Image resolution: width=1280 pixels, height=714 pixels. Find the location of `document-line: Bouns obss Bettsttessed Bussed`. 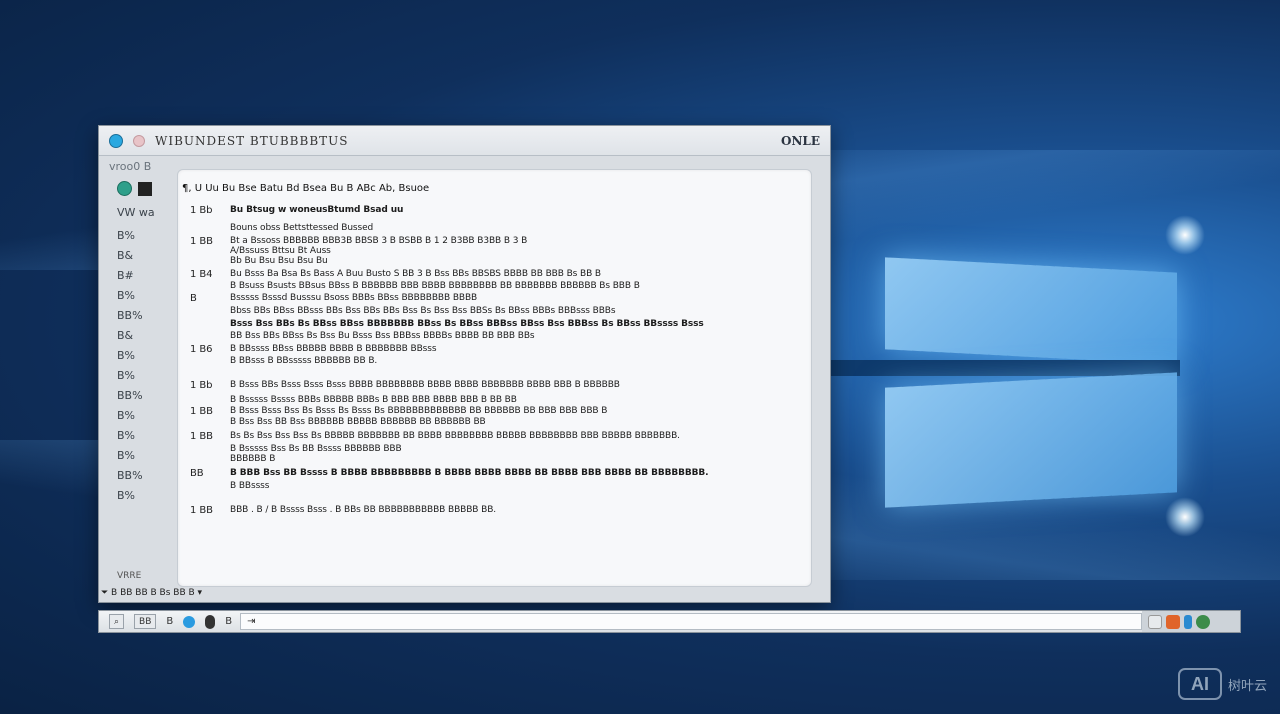

document-line: Bouns obss Bettsttessed Bussed is located at coordinates (302, 228).